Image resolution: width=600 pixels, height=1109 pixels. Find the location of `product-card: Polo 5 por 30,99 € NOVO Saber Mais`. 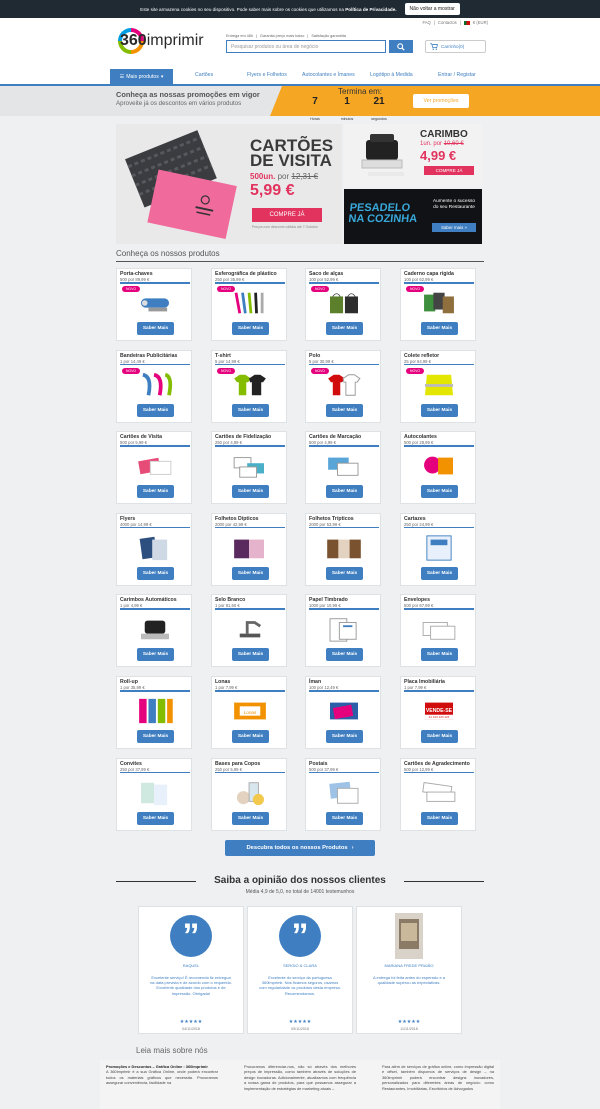

product-card: Polo 5 por 30,99 € NOVO Saber Mais is located at coordinates (343, 386).